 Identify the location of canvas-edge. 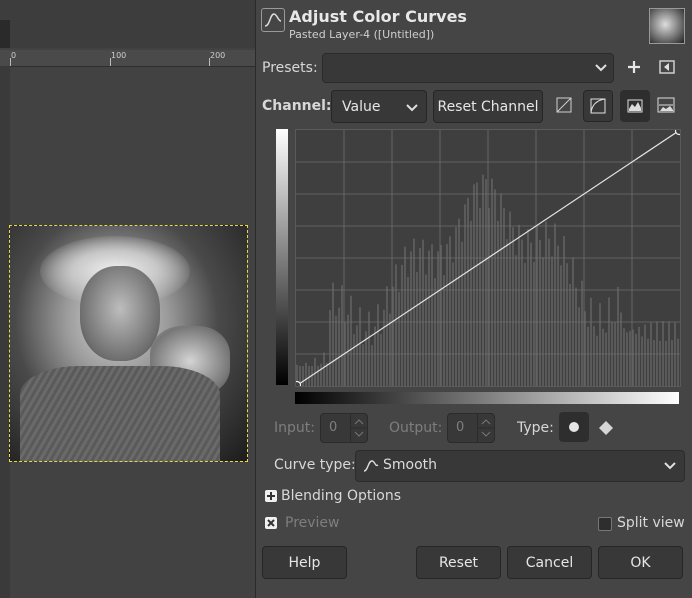
(5, 34).